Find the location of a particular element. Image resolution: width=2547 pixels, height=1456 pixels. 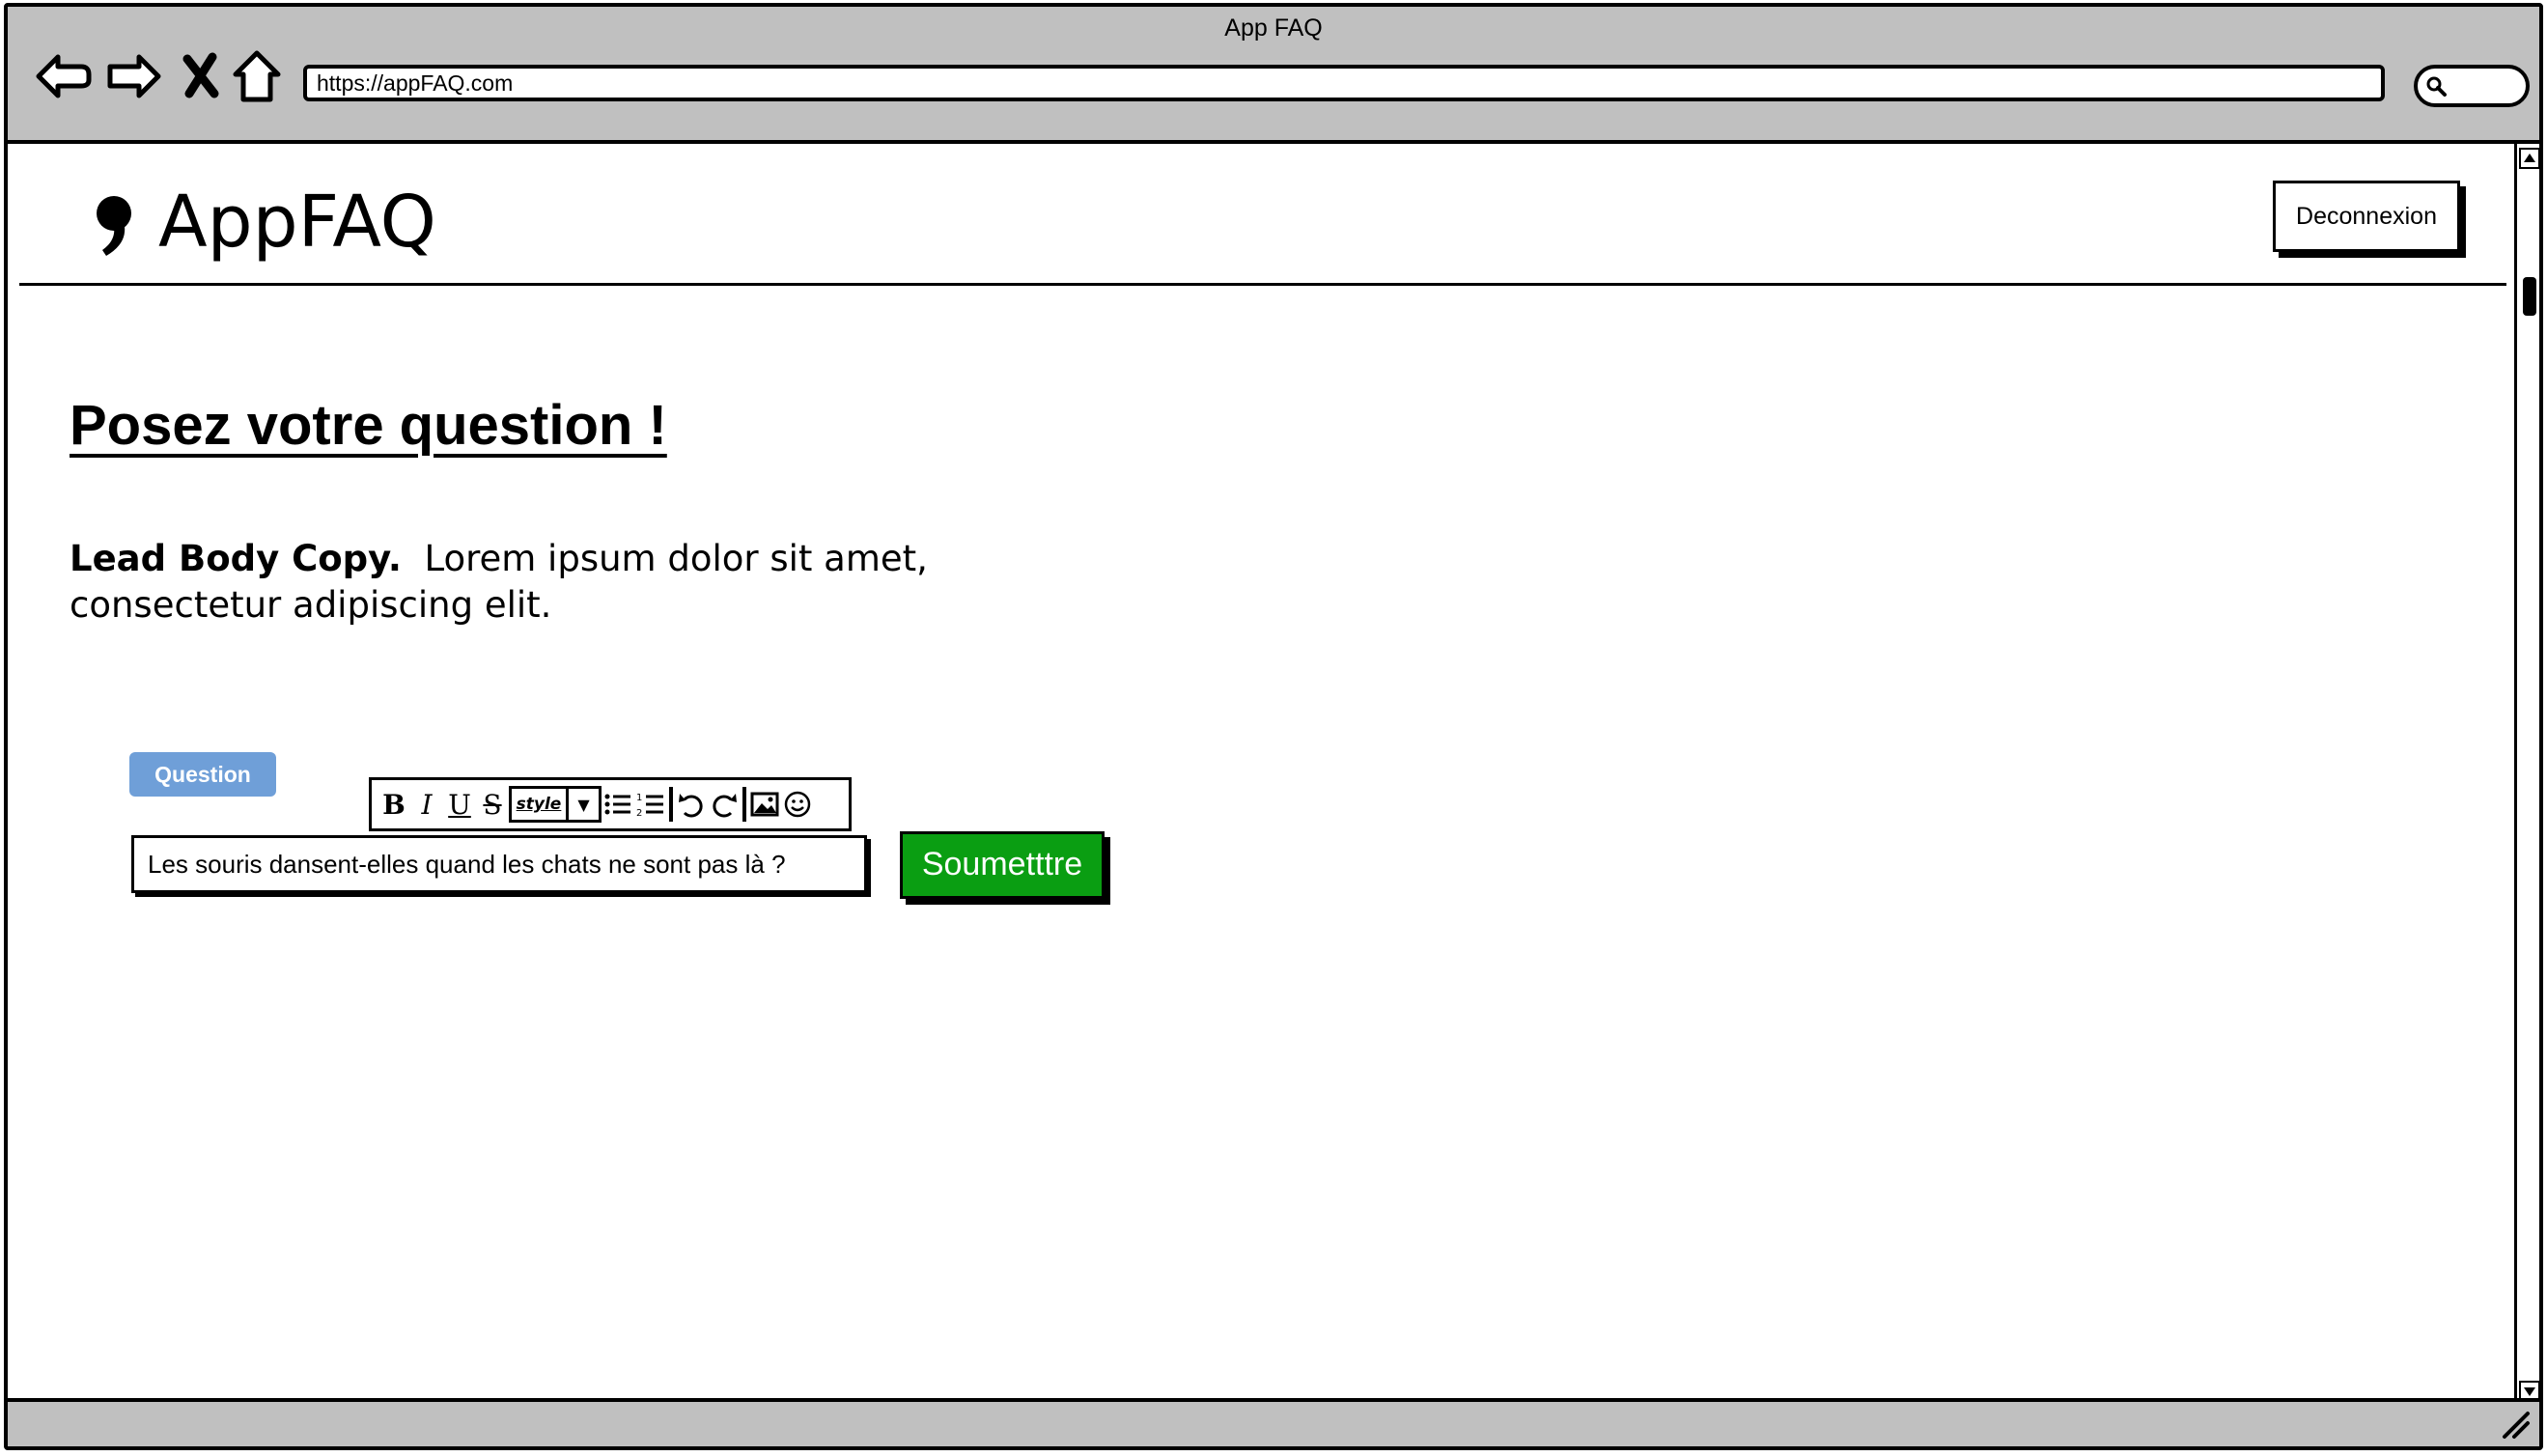

submit-button: Soumetttre is located at coordinates (1002, 865).